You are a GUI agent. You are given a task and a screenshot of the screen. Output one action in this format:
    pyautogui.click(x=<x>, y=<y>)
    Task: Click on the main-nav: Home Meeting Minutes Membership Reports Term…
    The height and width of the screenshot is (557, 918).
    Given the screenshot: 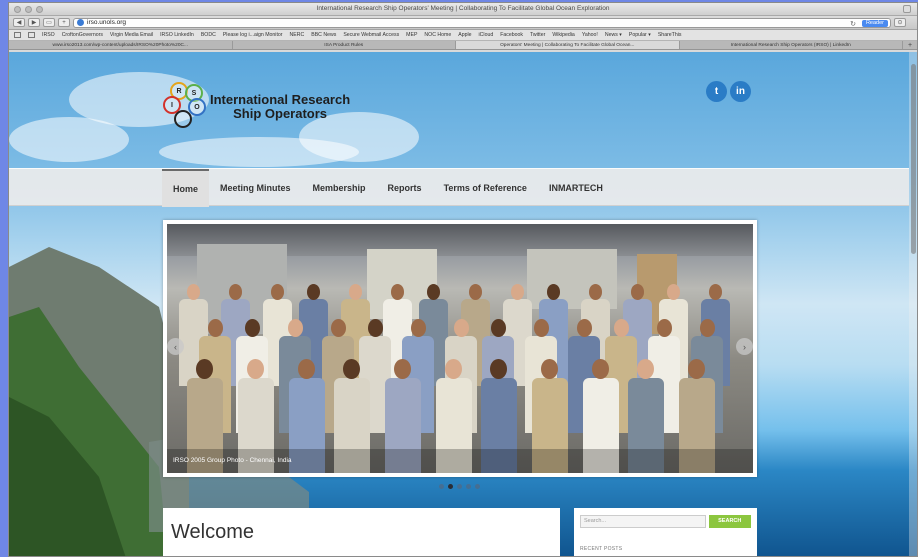 What is the action you would take?
    pyautogui.click(x=388, y=188)
    